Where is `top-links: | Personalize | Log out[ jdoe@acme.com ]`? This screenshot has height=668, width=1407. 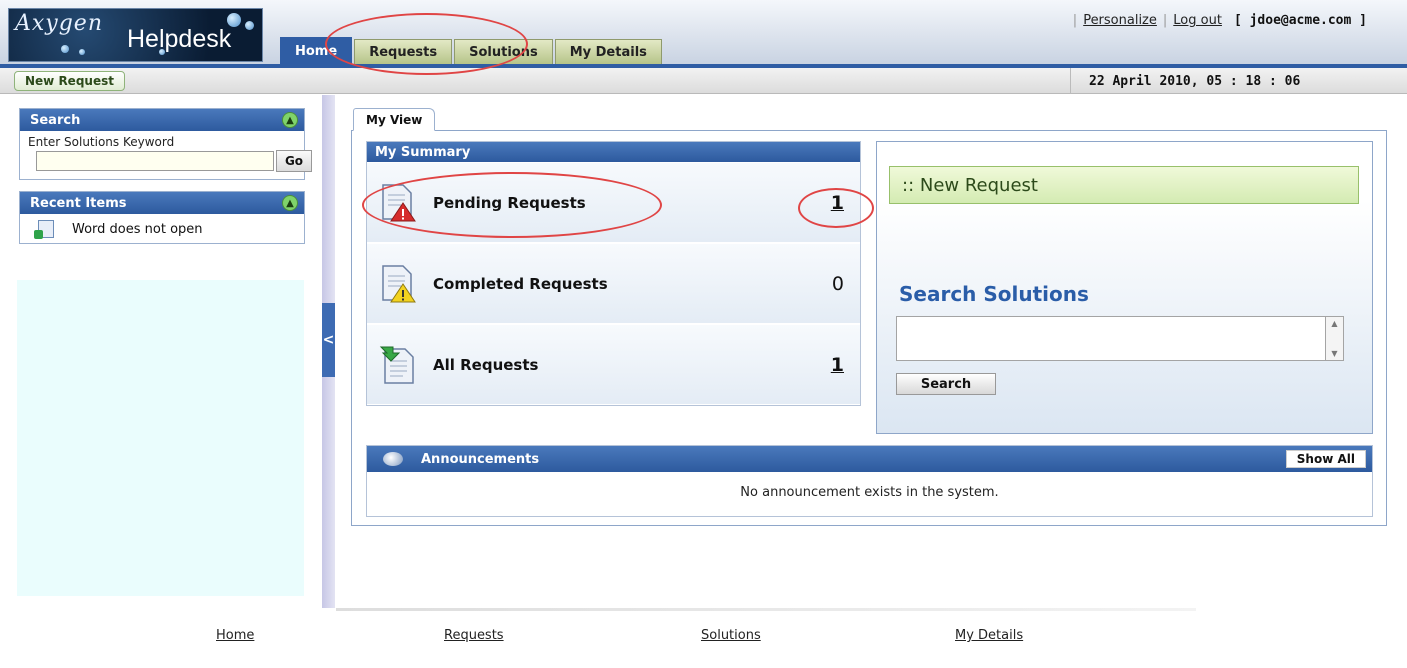
top-links: | Personalize | Log out[ jdoe@acme.com ] is located at coordinates (1220, 20).